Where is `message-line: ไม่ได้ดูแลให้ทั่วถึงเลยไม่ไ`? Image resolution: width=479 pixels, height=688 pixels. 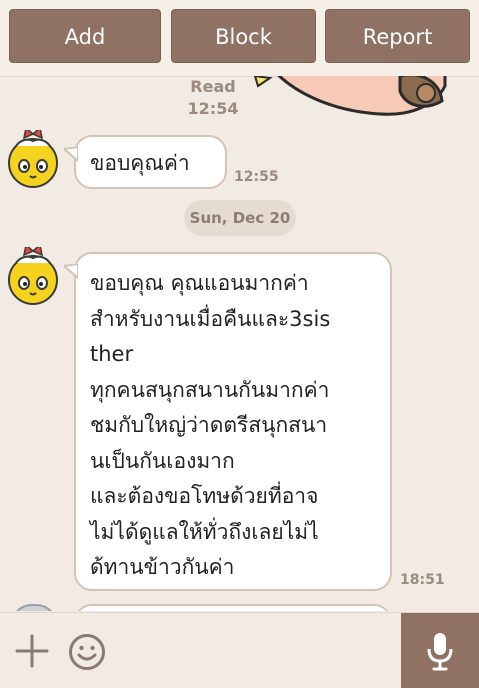 message-line: ไม่ได้ดูแลให้ทั่วถึงเลยไม่ไ is located at coordinates (204, 531).